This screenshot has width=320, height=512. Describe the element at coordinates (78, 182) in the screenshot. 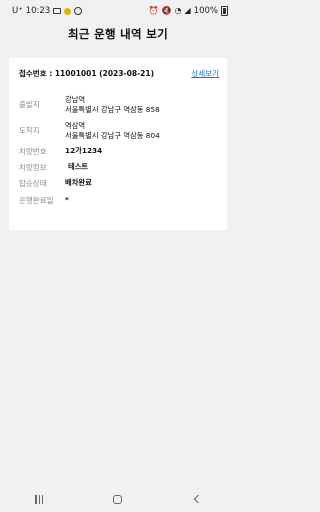

I see `boarding-status-value: 배차완료` at that location.